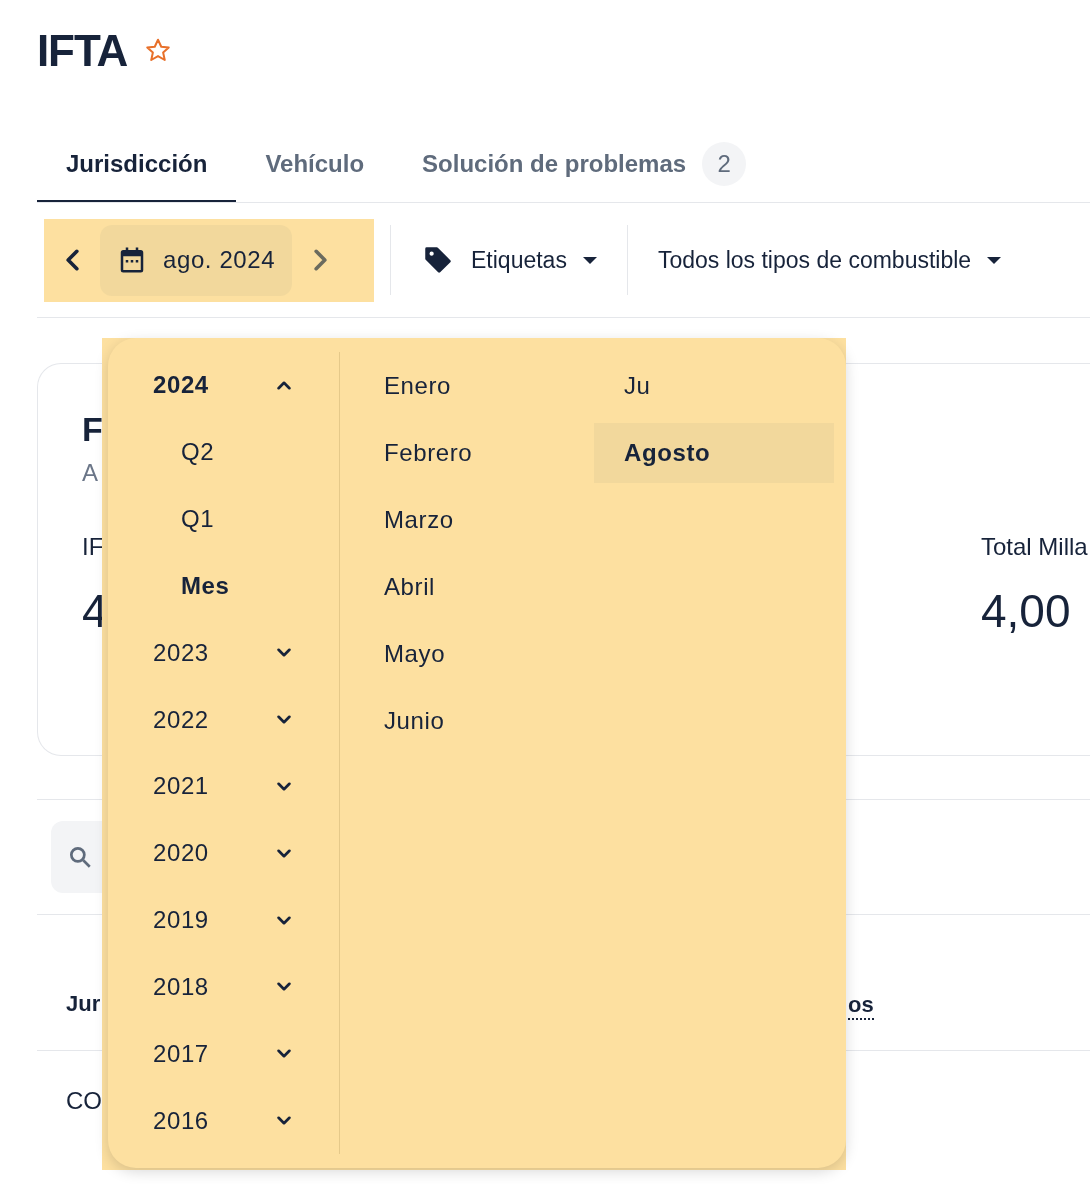  What do you see at coordinates (82, 51) in the screenshot?
I see `page-title: IFTA` at bounding box center [82, 51].